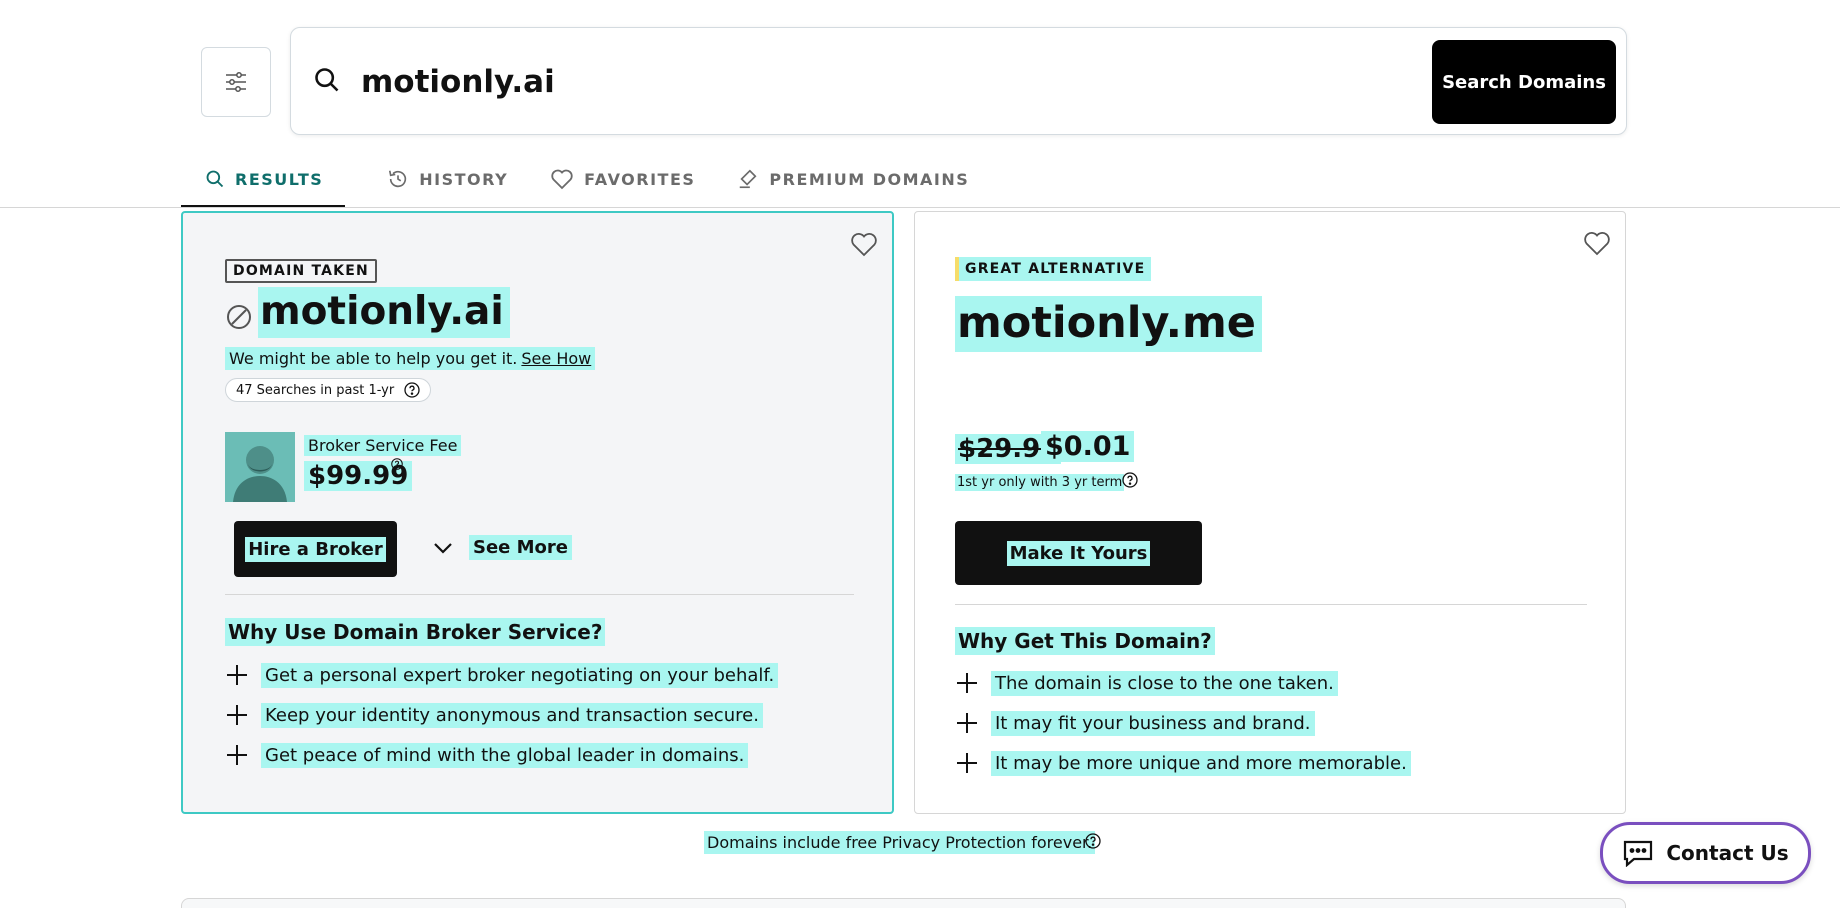  Describe the element at coordinates (301, 271) in the screenshot. I see `domain-taken-badge: DOMAIN TAKEN` at that location.